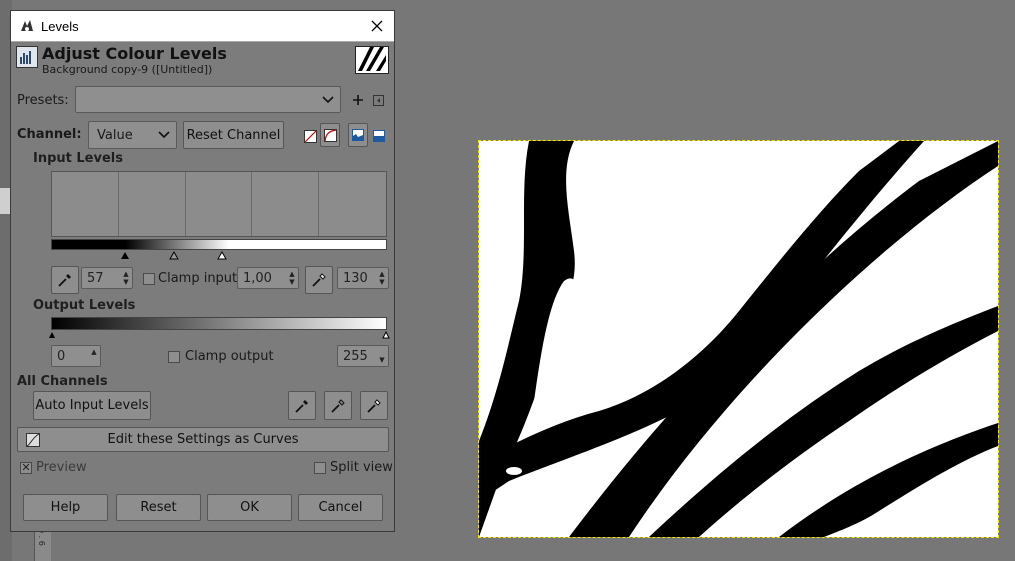  I want to click on output-low-handle, so click(52, 335).